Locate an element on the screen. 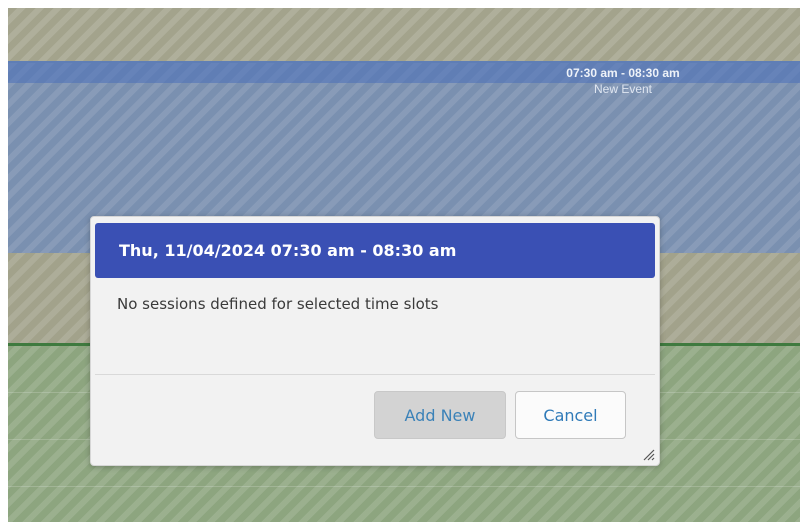 The image size is (800, 522). time-slot-row is located at coordinates (404, 34).